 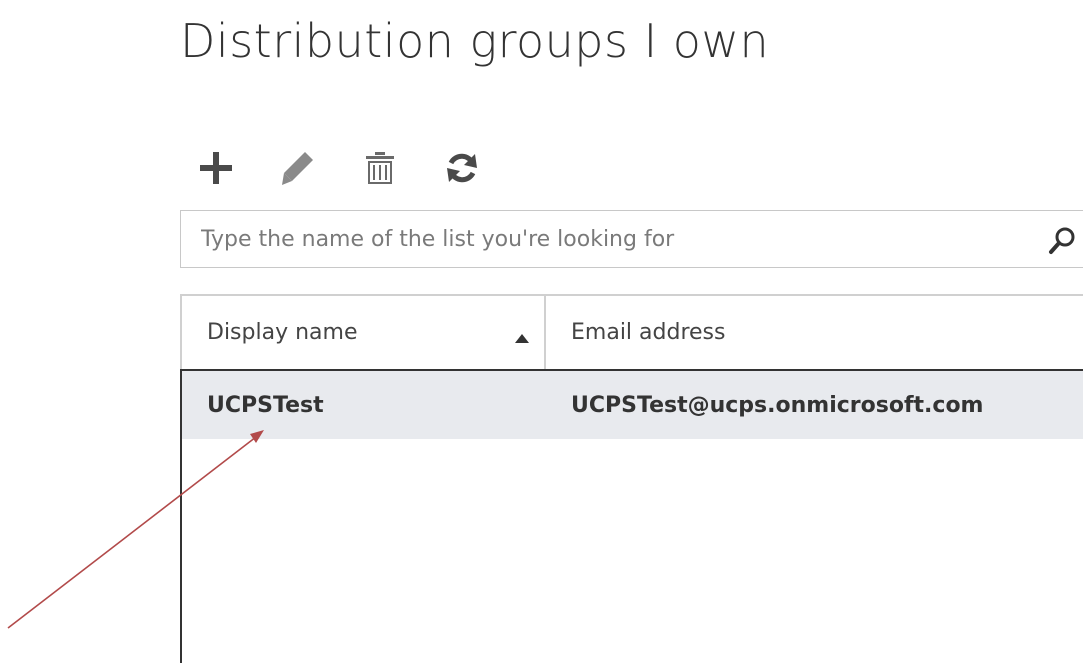 What do you see at coordinates (475, 41) in the screenshot?
I see `page-title: Distribution groups I own` at bounding box center [475, 41].